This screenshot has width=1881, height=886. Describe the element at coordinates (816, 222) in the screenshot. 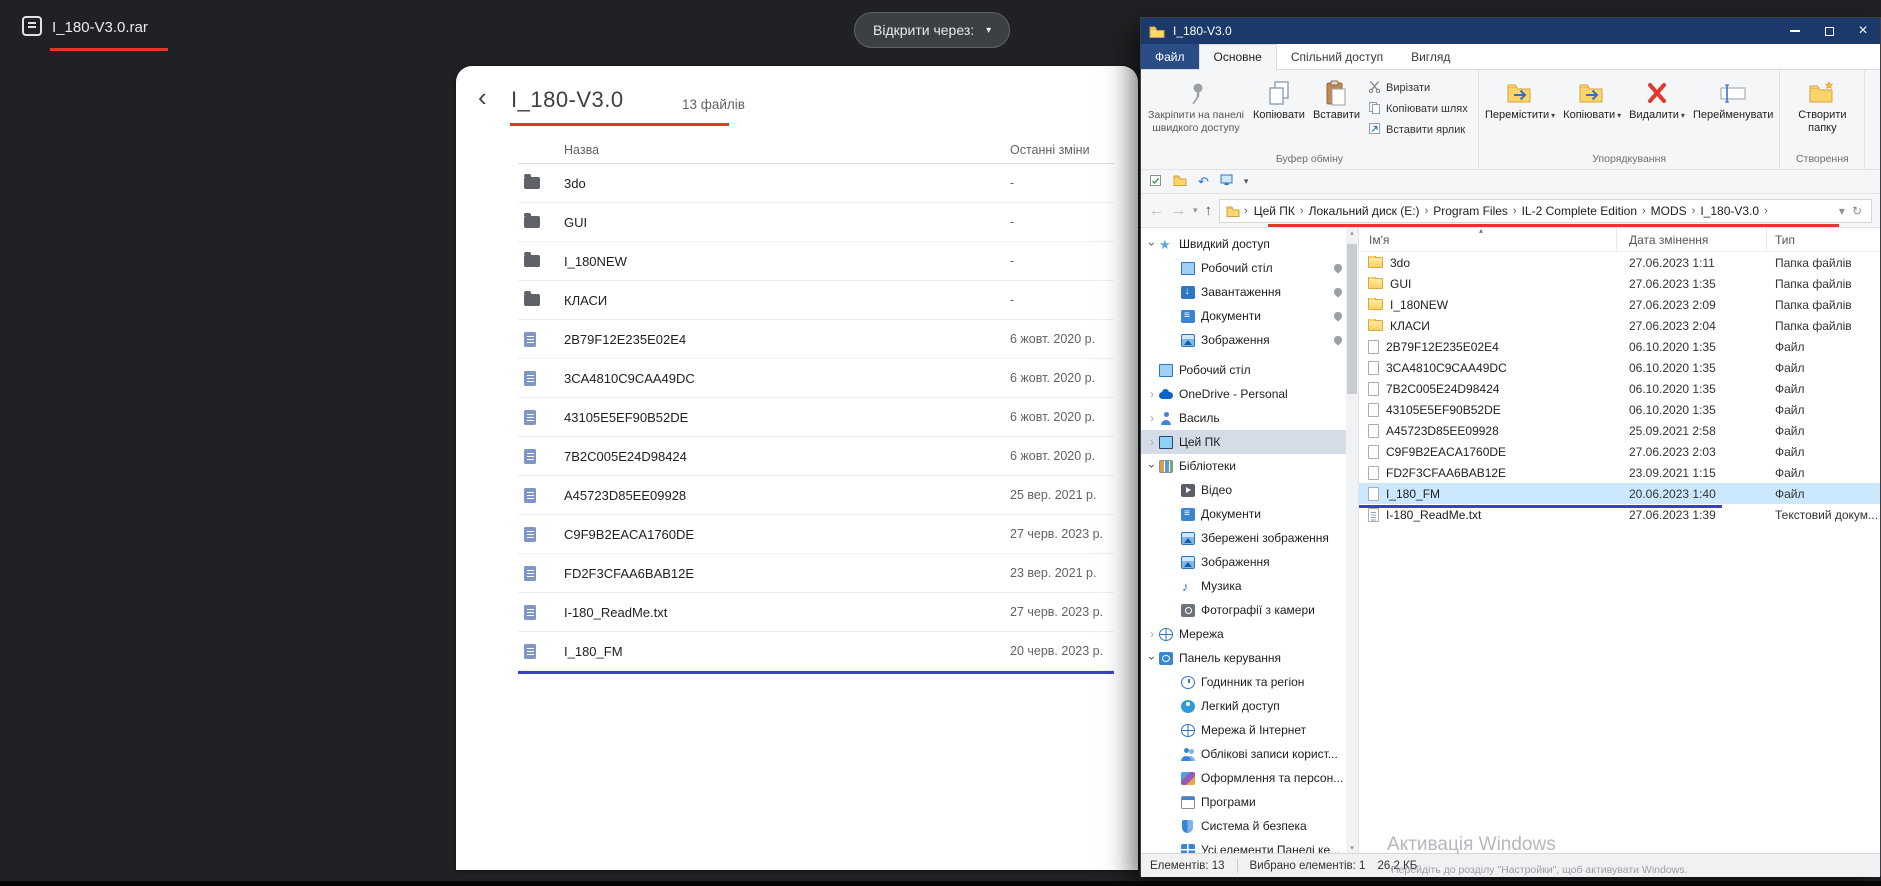

I see `archive-file-row: GUI -` at that location.